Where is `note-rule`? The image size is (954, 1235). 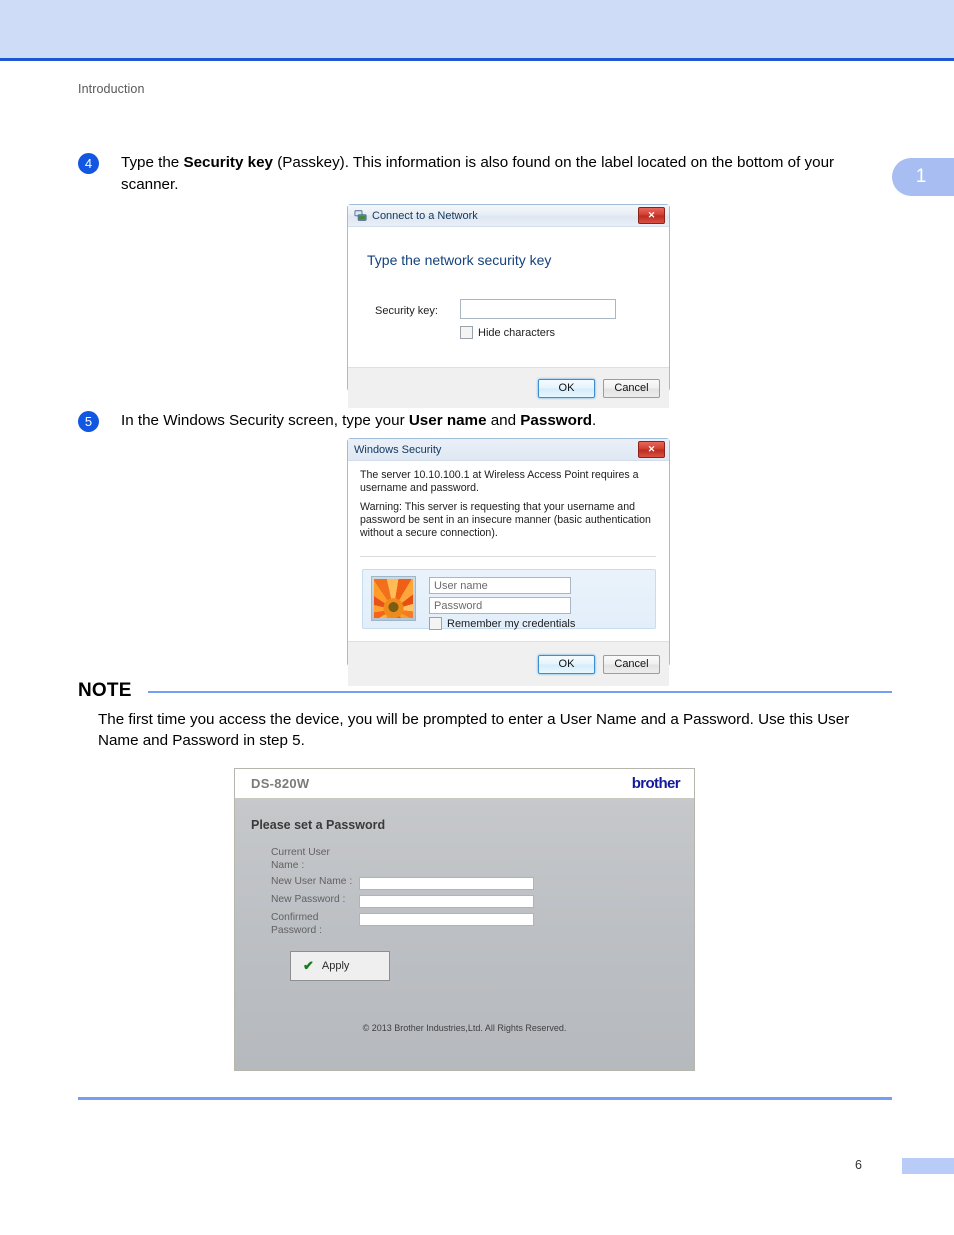
note-rule is located at coordinates (520, 692).